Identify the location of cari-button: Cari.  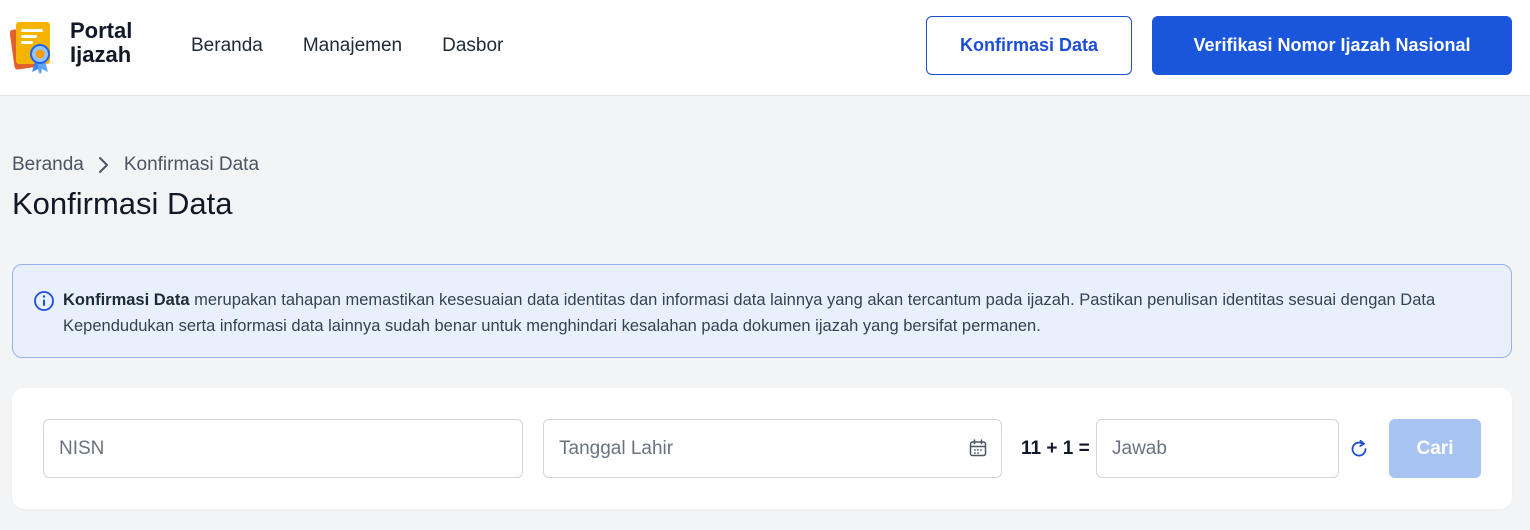
(1435, 448).